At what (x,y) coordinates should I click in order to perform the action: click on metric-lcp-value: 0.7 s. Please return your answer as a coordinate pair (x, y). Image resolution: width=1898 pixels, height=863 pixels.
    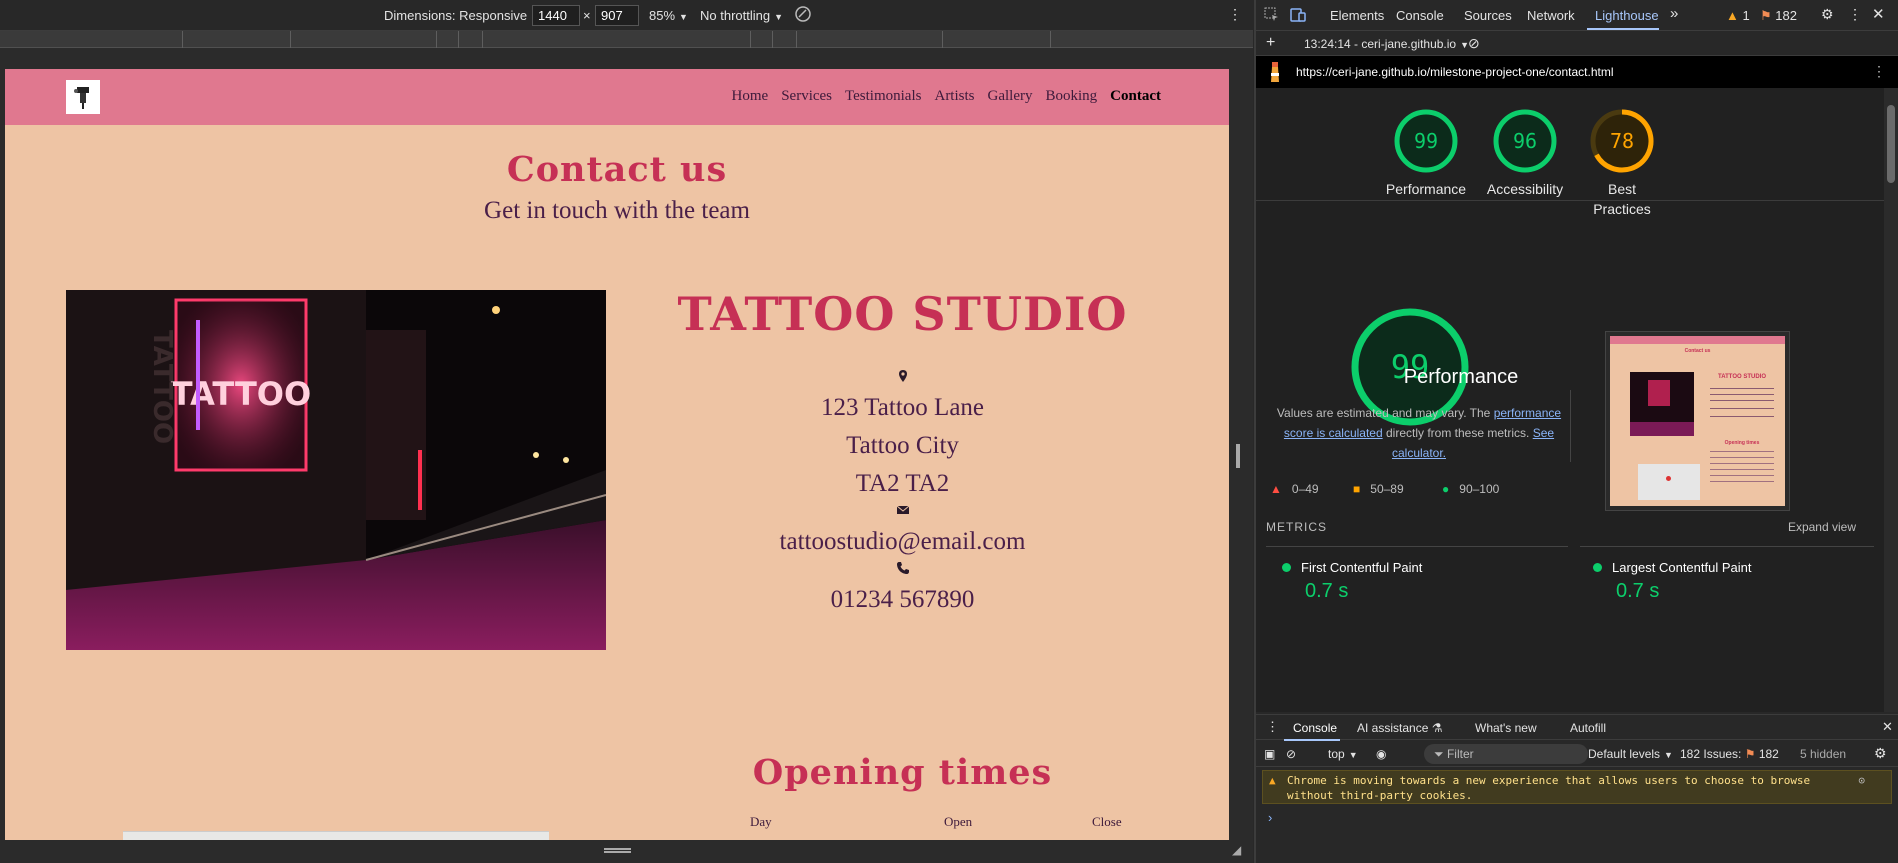
    Looking at the image, I should click on (1638, 591).